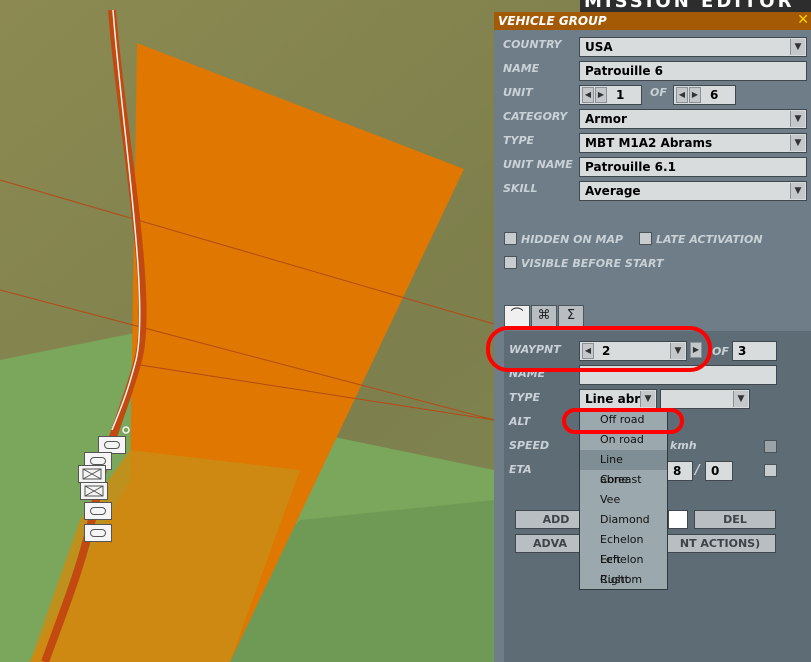 Image resolution: width=811 pixels, height=662 pixels. I want to click on unit-of-label: OF, so click(658, 92).